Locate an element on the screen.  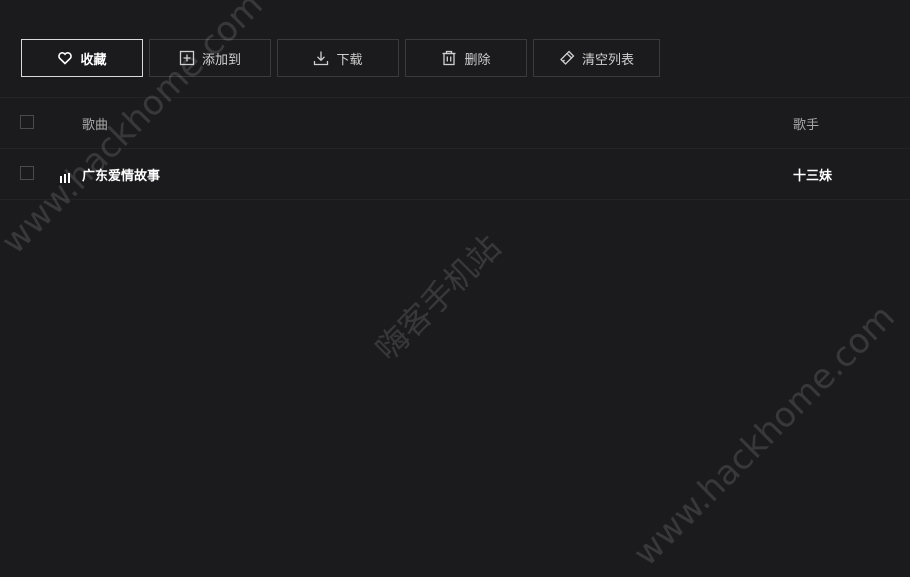
table-row: 广东爱情故事 十三妹 is located at coordinates (455, 174).